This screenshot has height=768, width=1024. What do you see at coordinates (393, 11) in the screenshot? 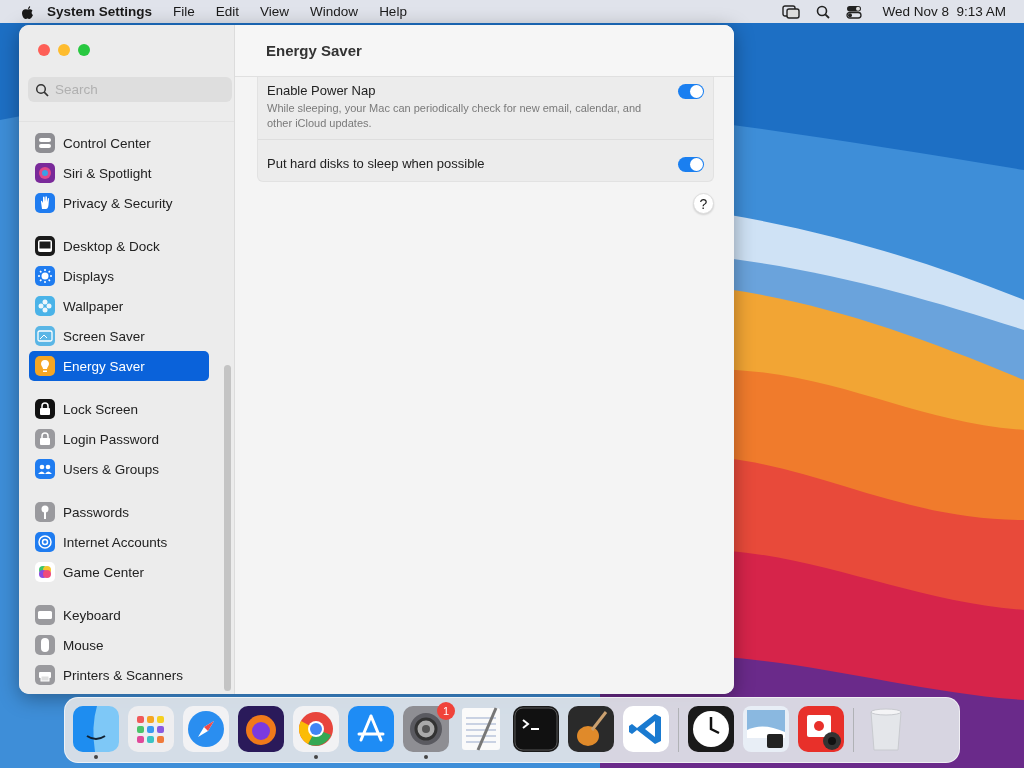
I see `menu-item: Help` at bounding box center [393, 11].